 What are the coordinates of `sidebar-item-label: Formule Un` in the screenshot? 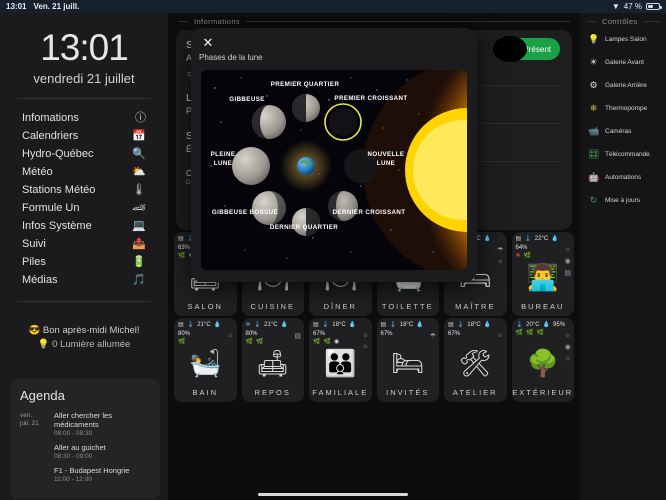 It's located at (51, 208).